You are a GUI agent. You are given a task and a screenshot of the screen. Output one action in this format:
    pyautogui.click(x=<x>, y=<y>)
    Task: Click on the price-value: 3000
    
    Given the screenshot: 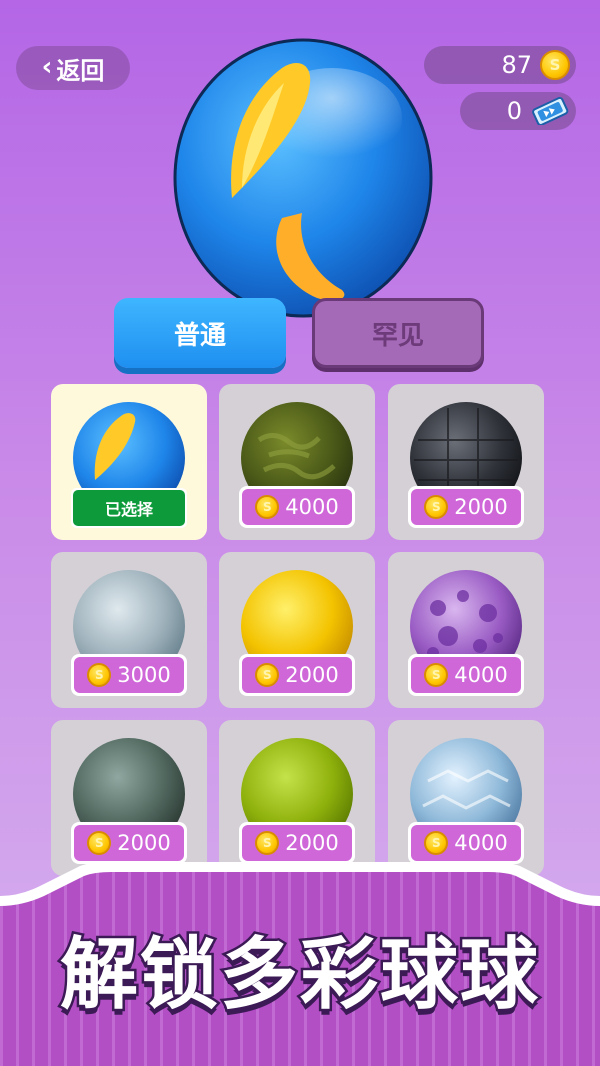 What is the action you would take?
    pyautogui.click(x=144, y=675)
    